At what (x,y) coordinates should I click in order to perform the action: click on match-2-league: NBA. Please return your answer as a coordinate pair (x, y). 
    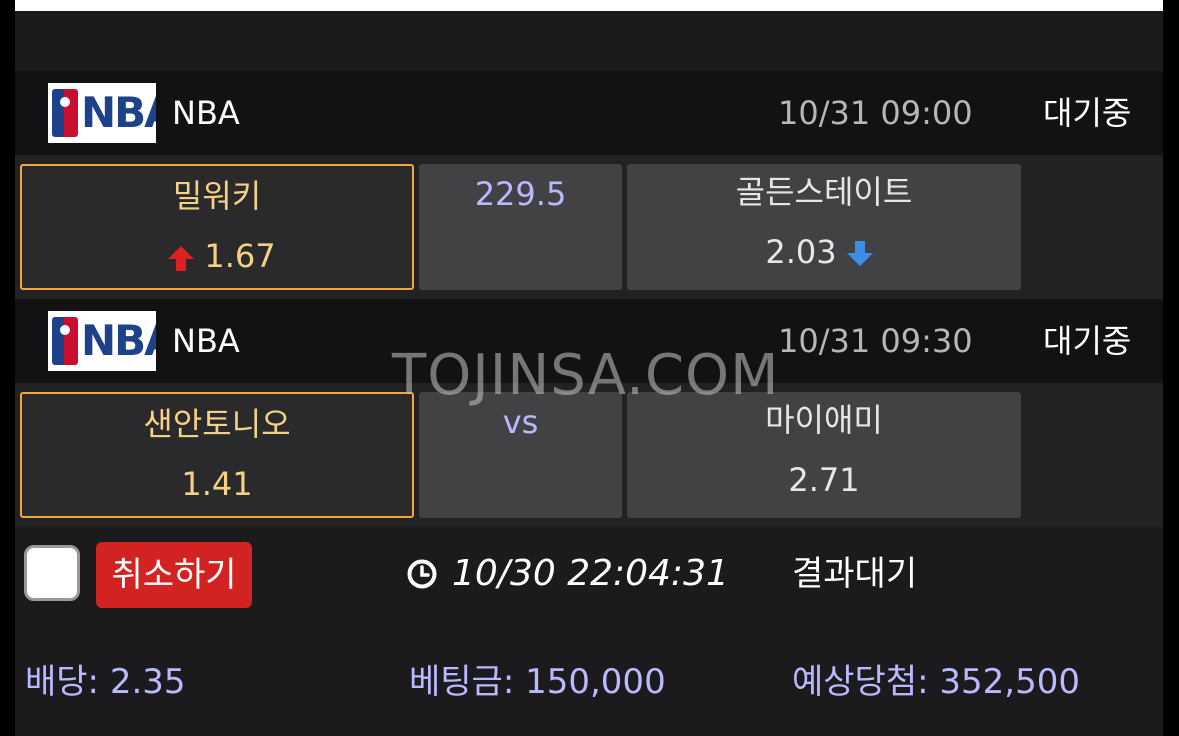
    Looking at the image, I should click on (206, 341).